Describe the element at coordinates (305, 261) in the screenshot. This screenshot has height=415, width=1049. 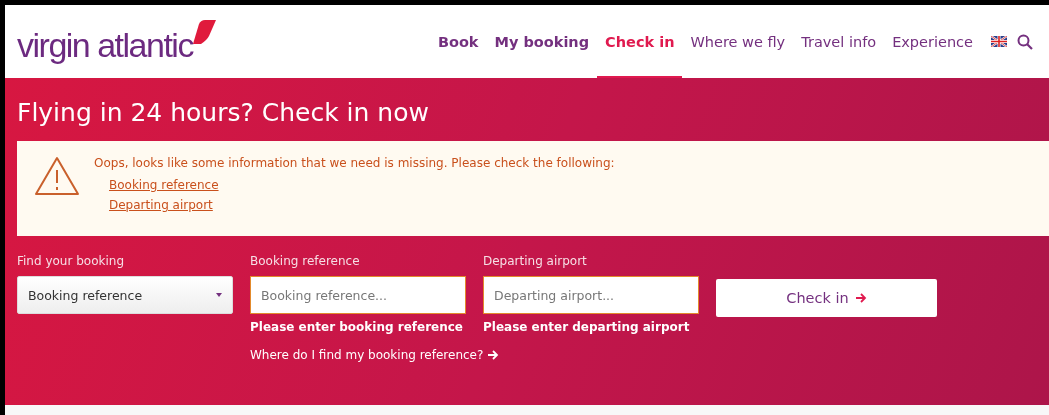
I see `field-label: Booking reference` at that location.